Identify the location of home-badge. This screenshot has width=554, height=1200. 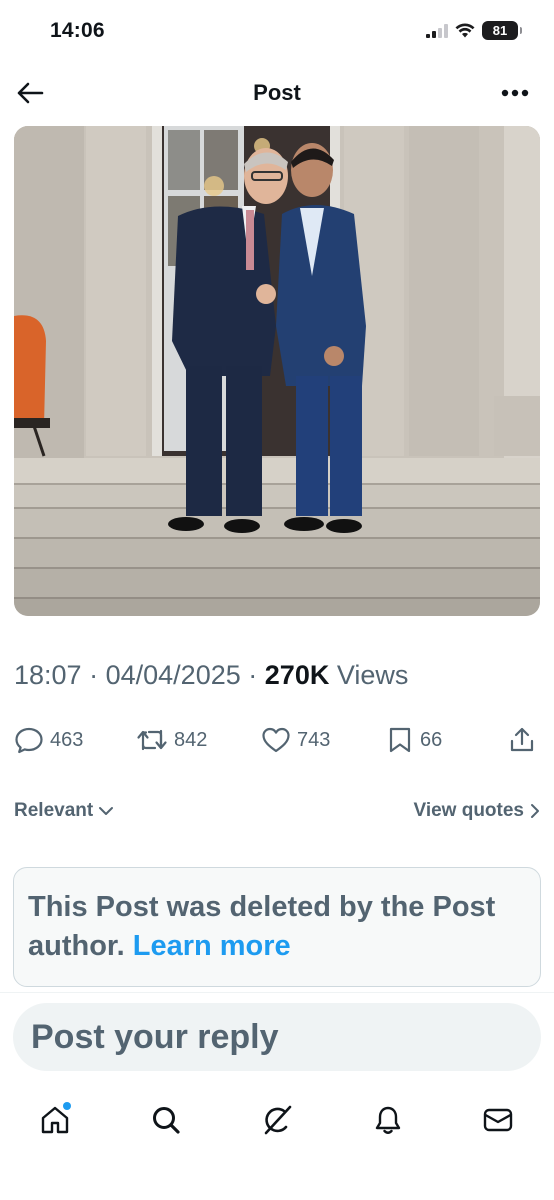
(67, 1106).